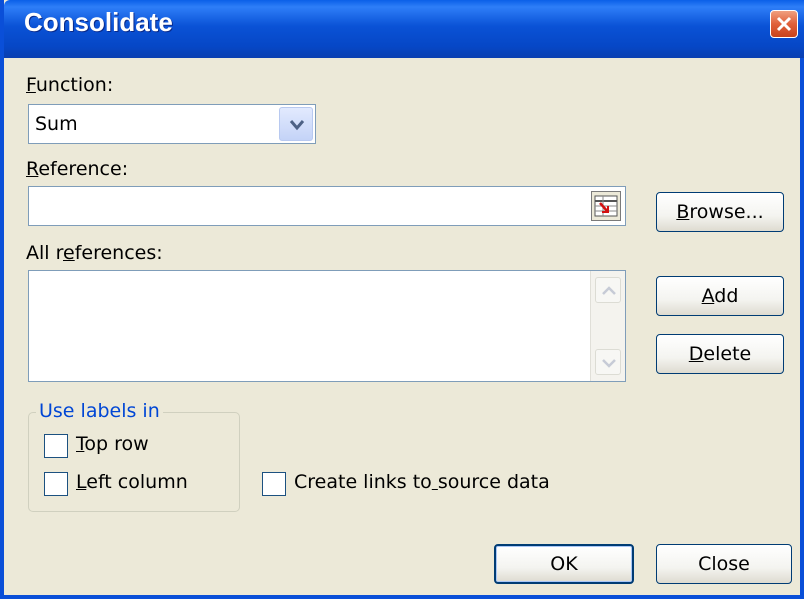  I want to click on top-row-label: Top row, so click(112, 444).